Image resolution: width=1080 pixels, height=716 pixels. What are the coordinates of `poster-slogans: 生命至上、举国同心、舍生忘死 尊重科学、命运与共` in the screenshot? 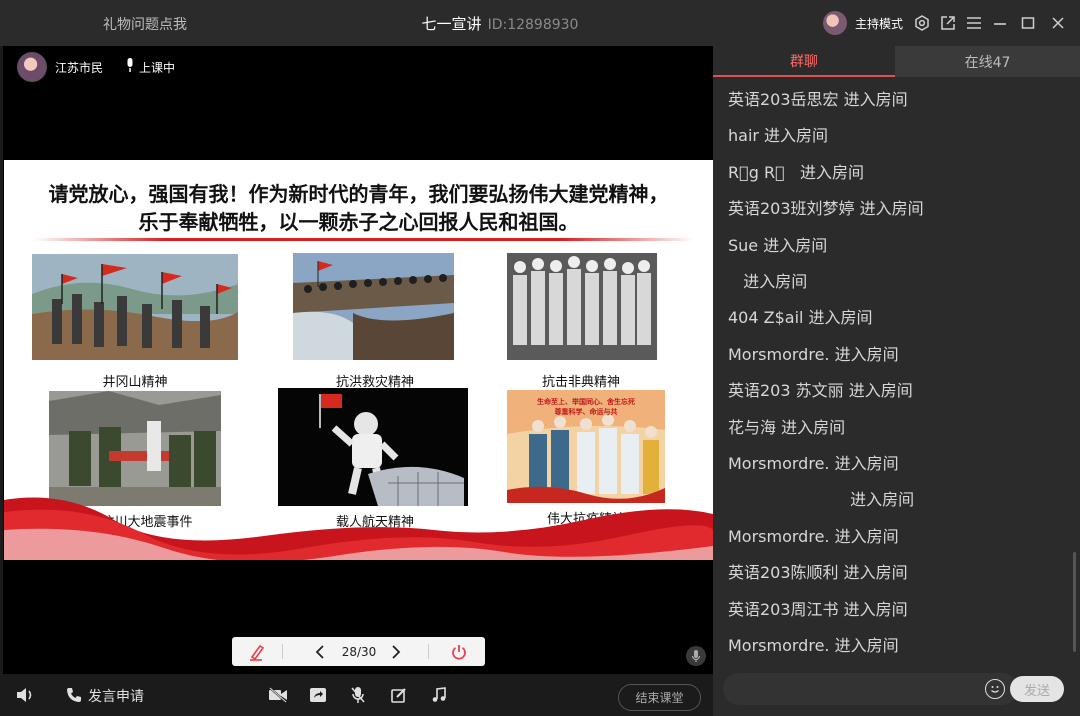 It's located at (586, 407).